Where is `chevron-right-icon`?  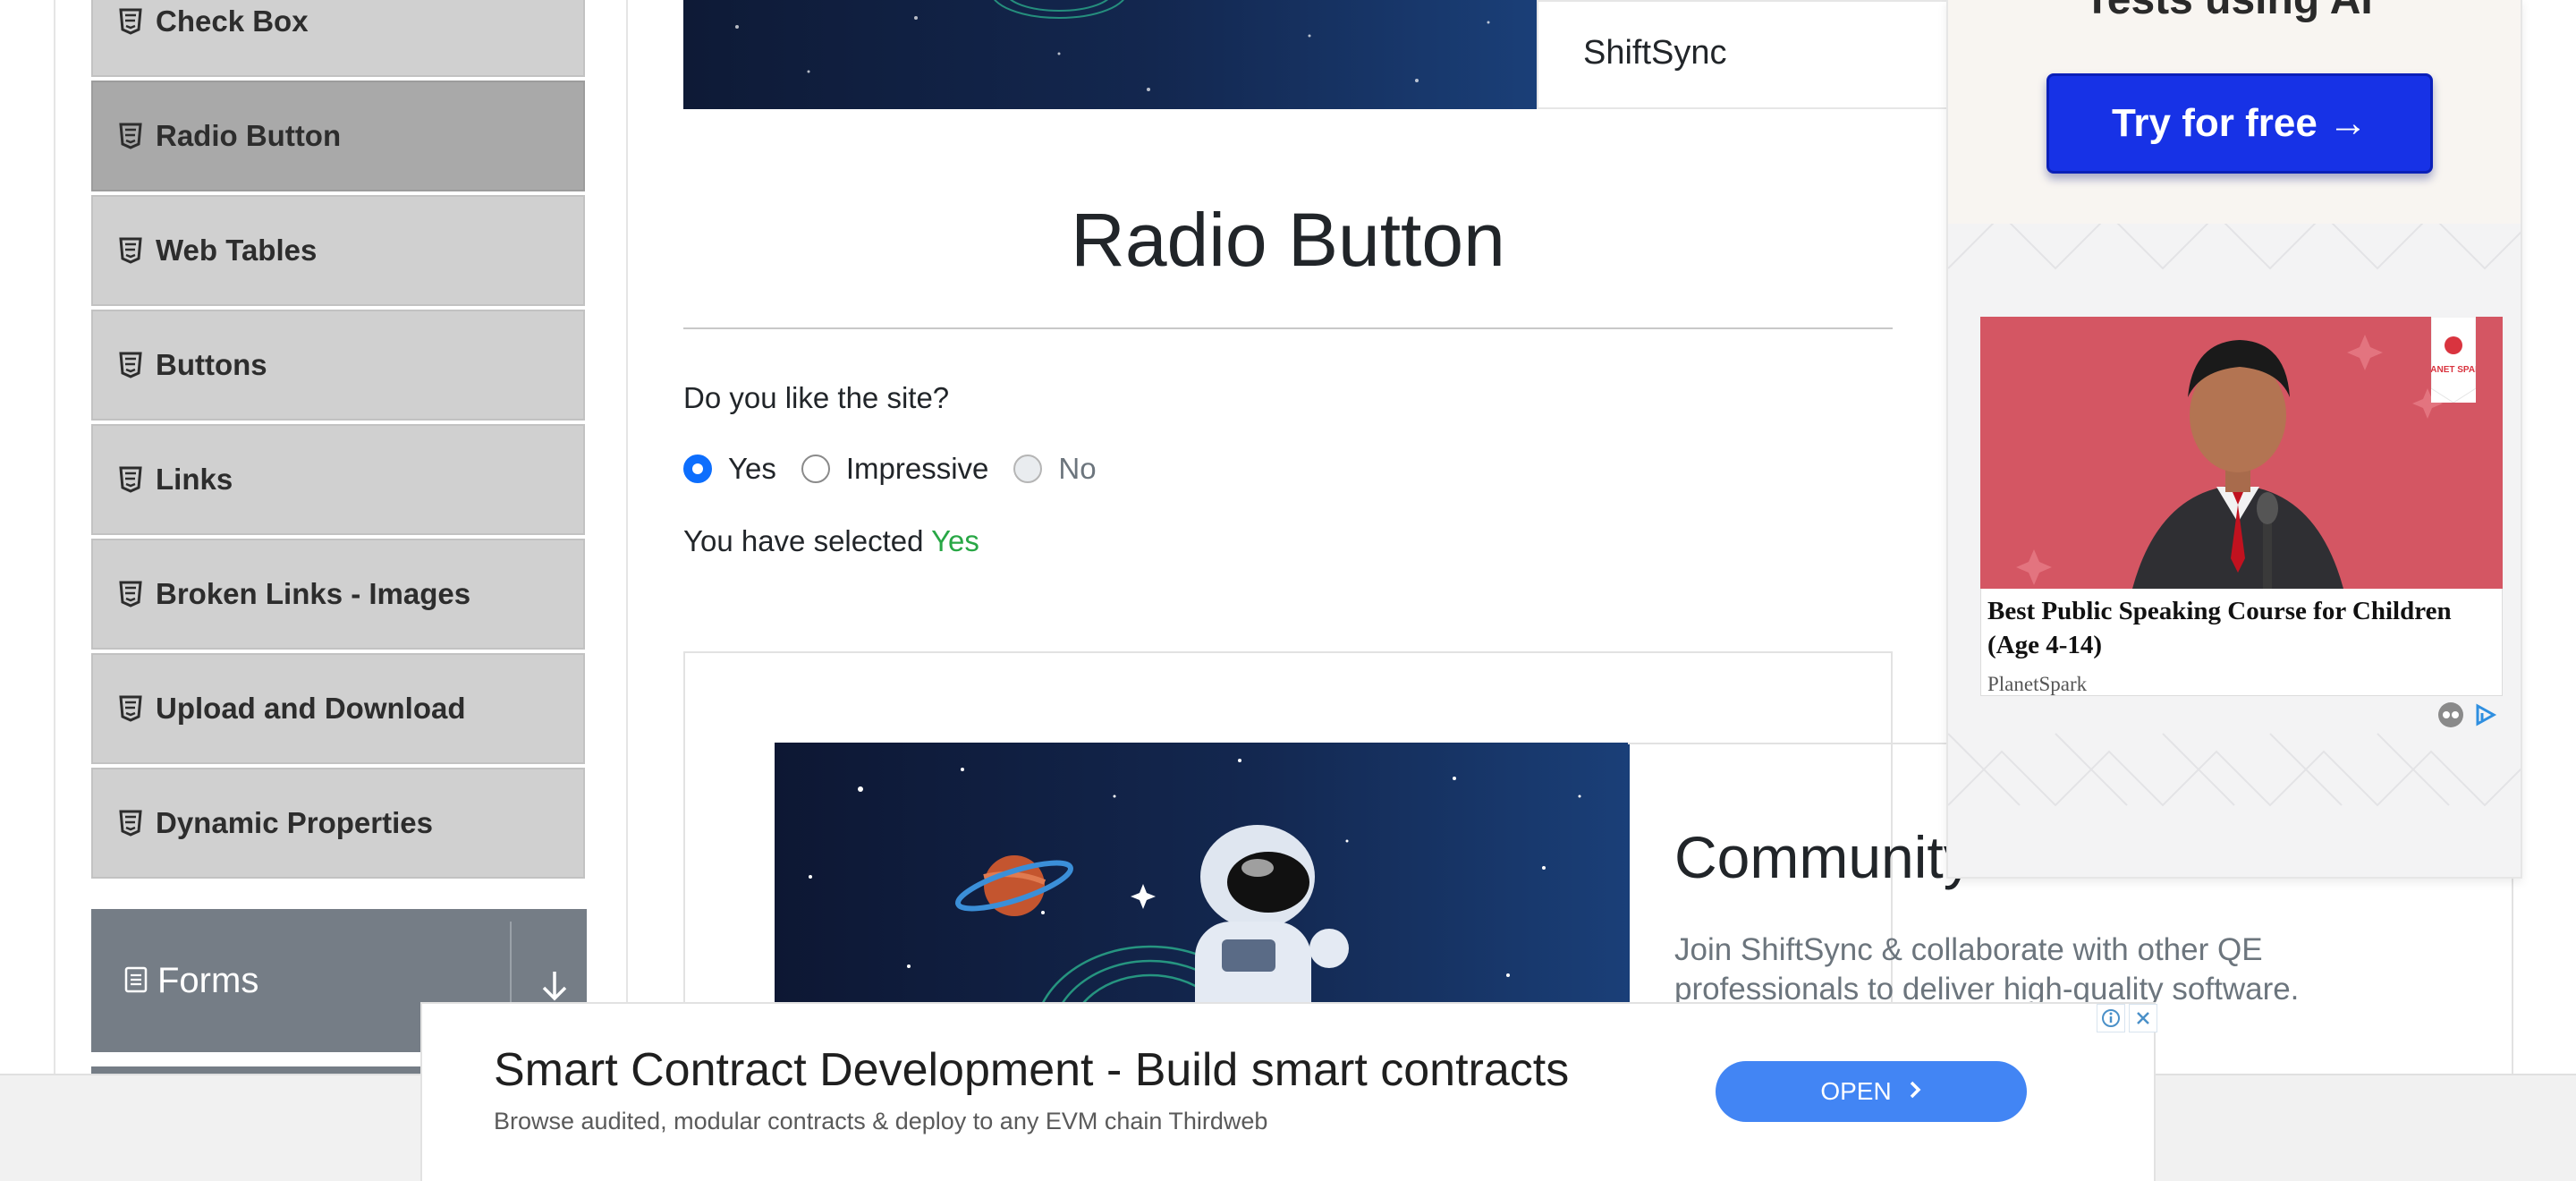 chevron-right-icon is located at coordinates (1915, 1091).